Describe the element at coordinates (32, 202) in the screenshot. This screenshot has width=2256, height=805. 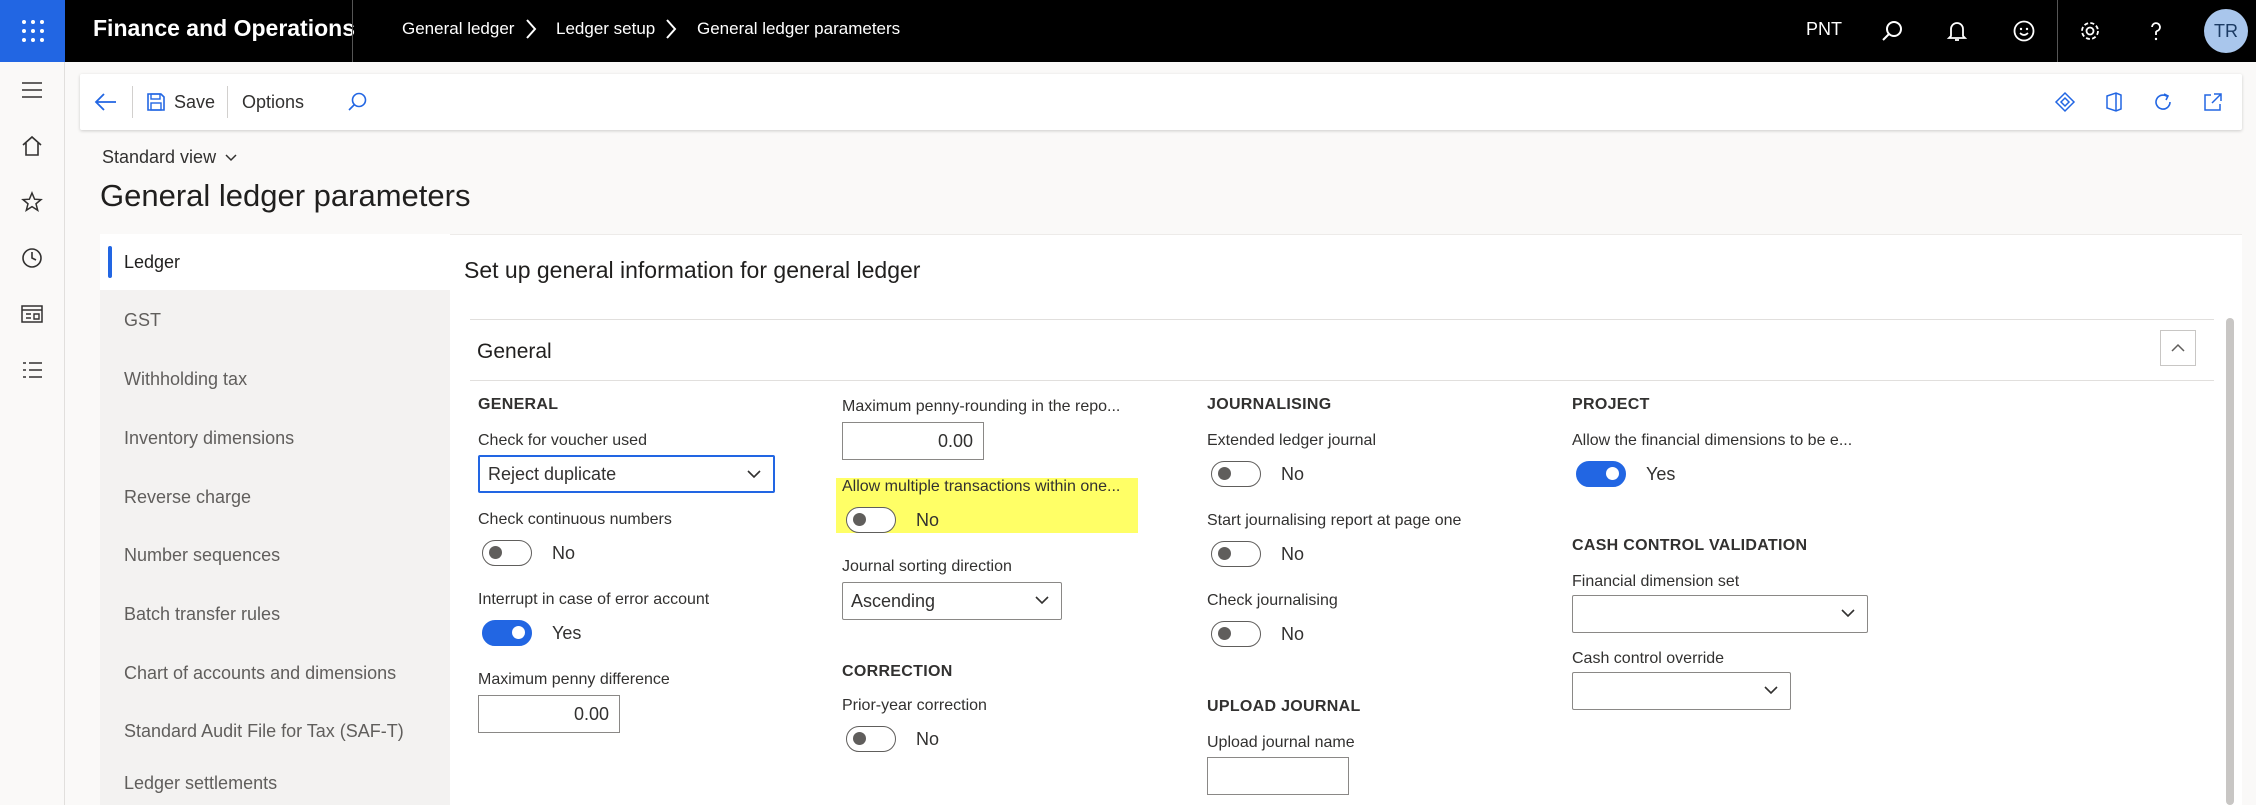
I see `star-icon` at that location.